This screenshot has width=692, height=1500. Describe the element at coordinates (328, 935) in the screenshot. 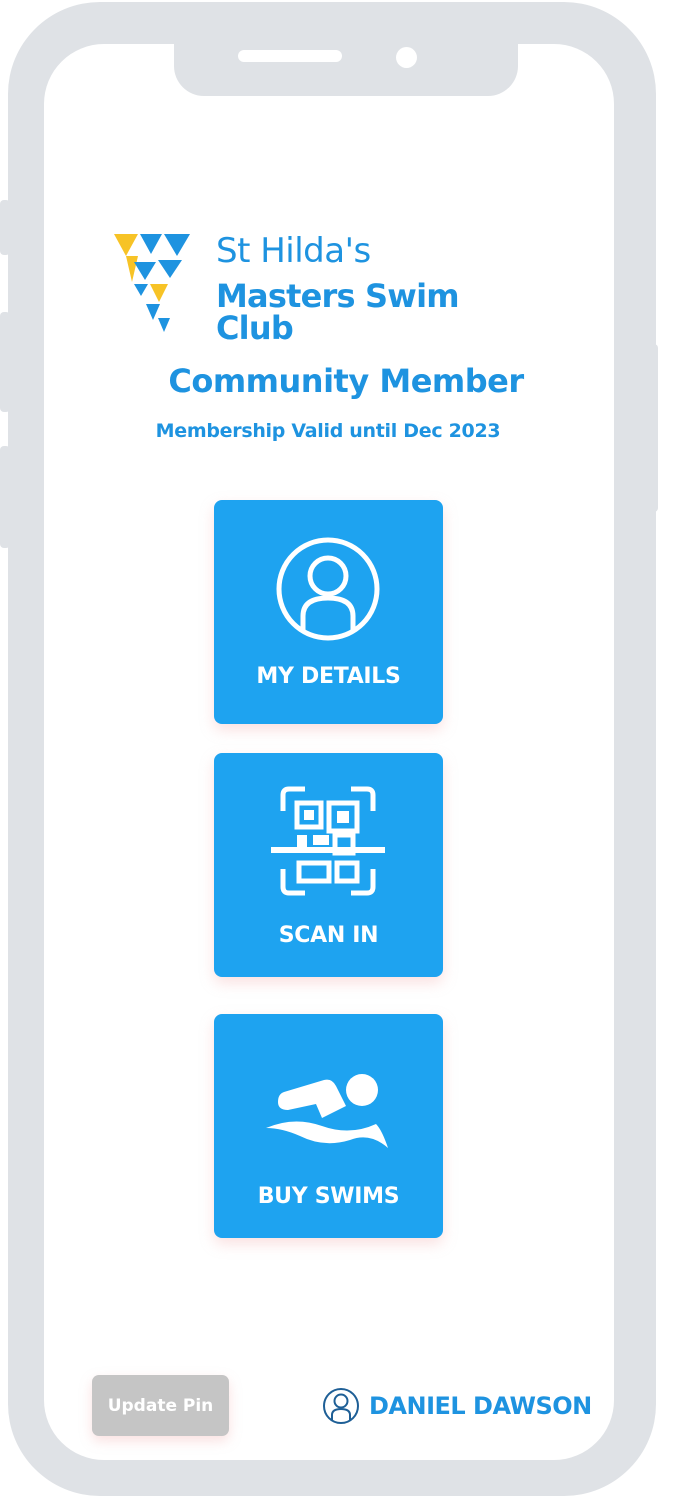

I see `scan-in-label: SCAN IN` at that location.